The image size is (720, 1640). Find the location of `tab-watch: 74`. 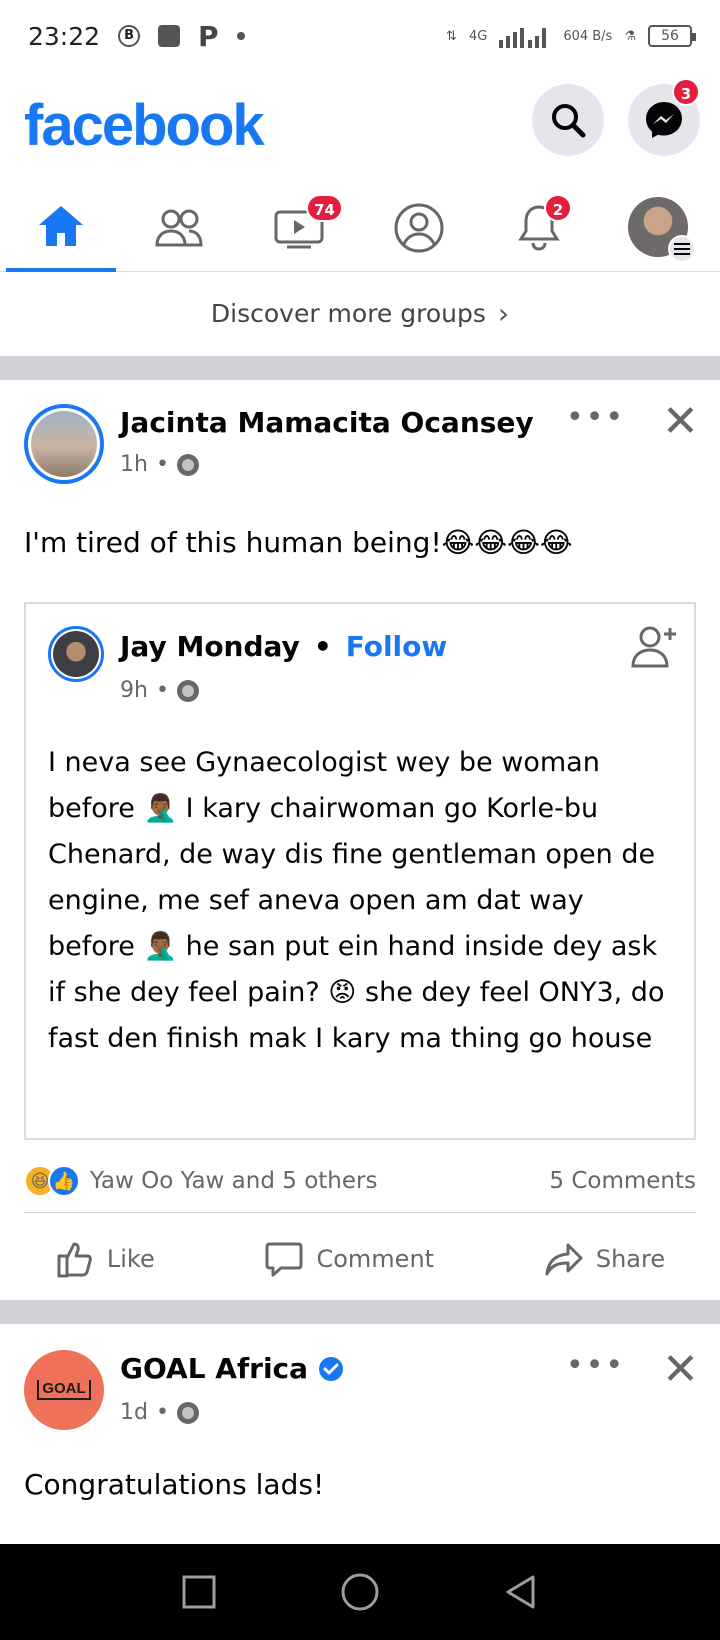

tab-watch: 74 is located at coordinates (299, 228).